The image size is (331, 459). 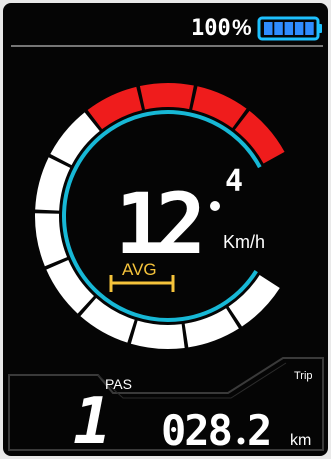 What do you see at coordinates (196, 430) in the screenshot?
I see `trip-distance-int: 028` at bounding box center [196, 430].